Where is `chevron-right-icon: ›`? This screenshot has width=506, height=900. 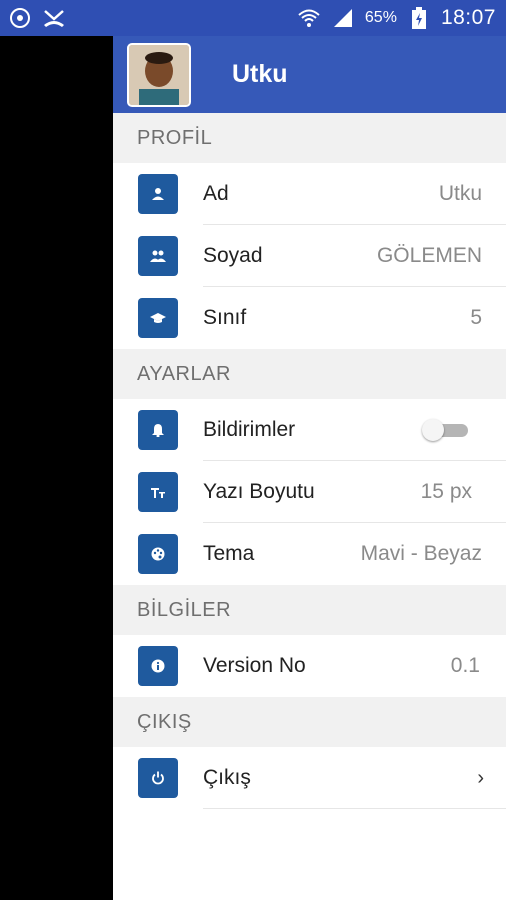 chevron-right-icon: › is located at coordinates (480, 777).